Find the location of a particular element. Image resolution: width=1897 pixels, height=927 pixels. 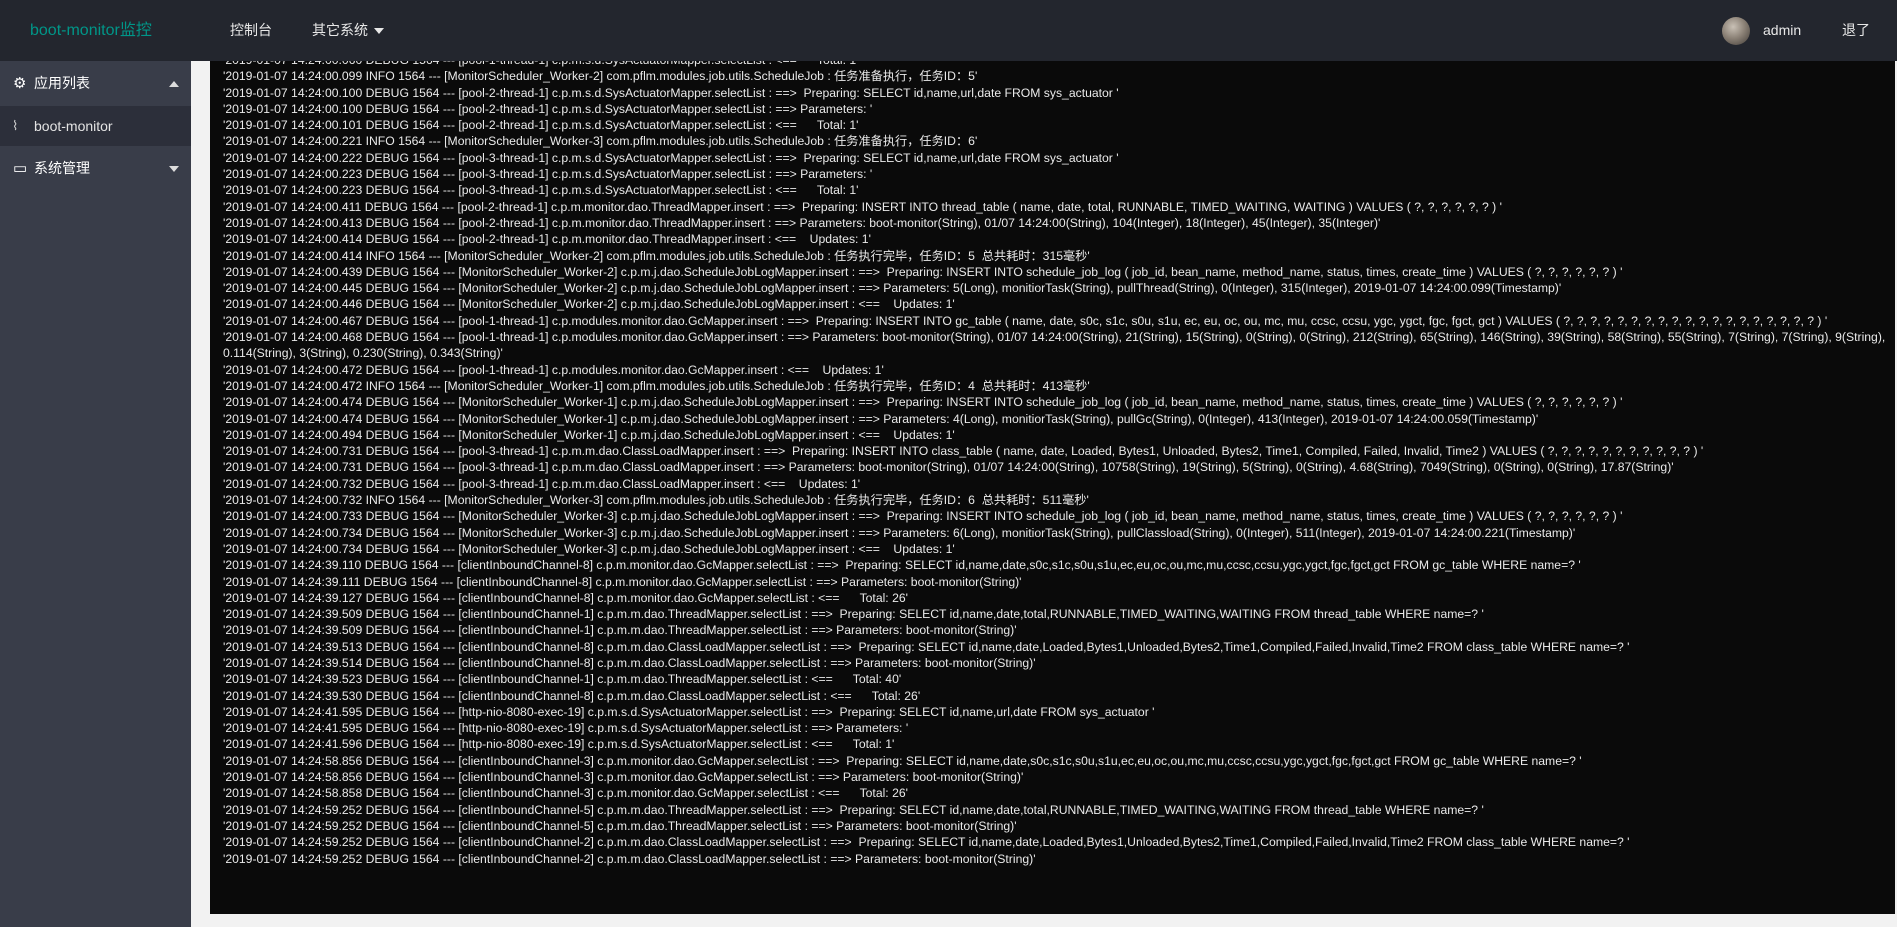

nav-other-systems: 其它系统 is located at coordinates (348, 30).